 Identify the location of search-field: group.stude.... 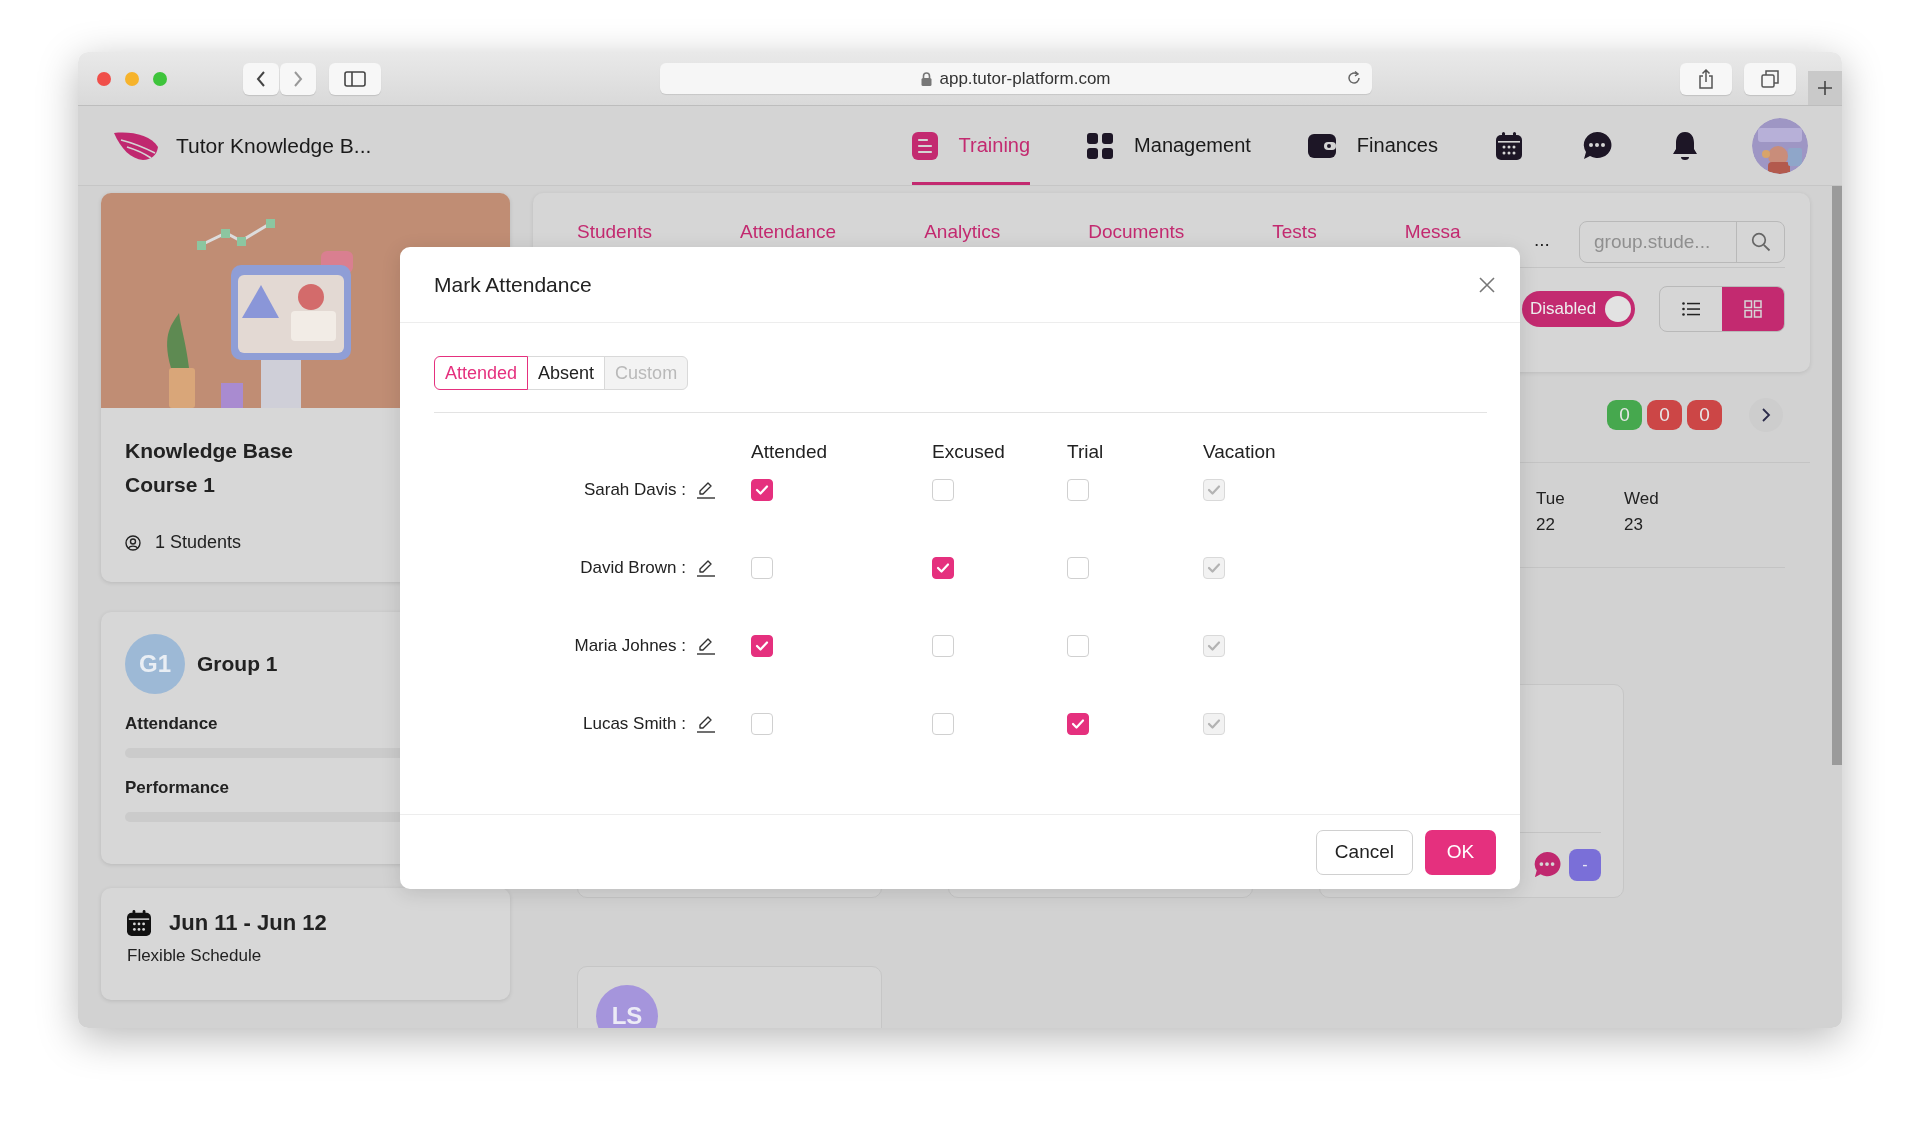
(1658, 242).